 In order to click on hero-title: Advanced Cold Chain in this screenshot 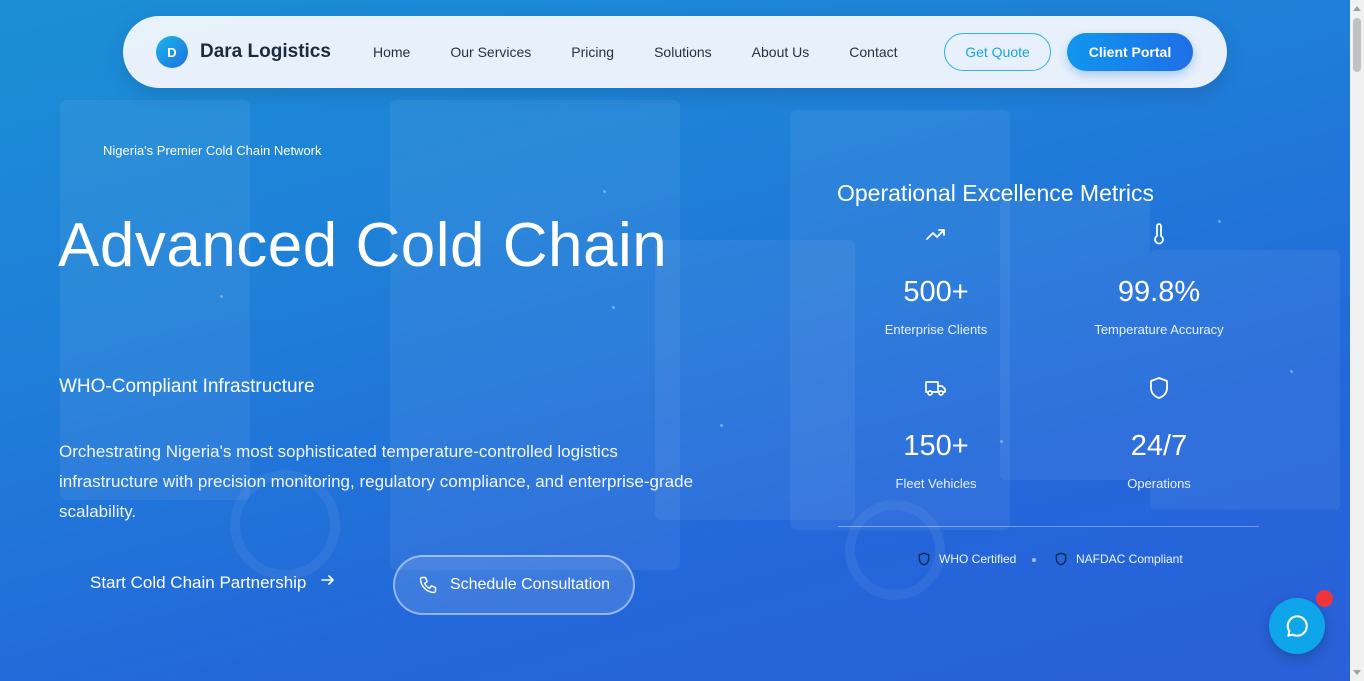, I will do `click(363, 245)`.